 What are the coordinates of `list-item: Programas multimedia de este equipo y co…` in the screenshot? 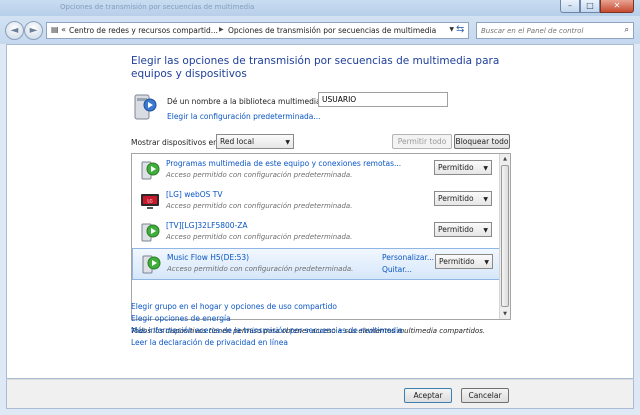 It's located at (316, 170).